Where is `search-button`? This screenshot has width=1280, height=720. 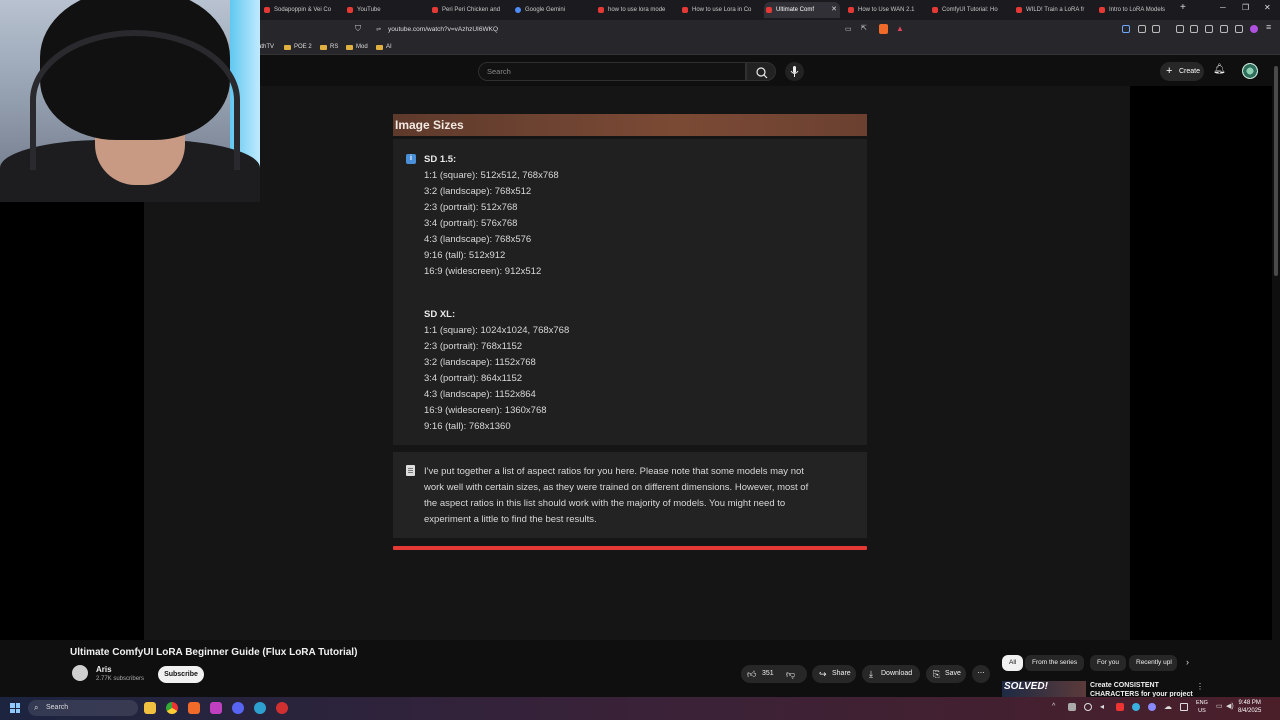
search-button is located at coordinates (761, 71).